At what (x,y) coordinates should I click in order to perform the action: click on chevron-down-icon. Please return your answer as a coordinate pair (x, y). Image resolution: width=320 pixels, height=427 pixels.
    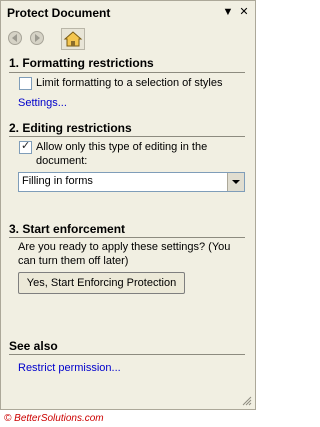
    Looking at the image, I should click on (235, 182).